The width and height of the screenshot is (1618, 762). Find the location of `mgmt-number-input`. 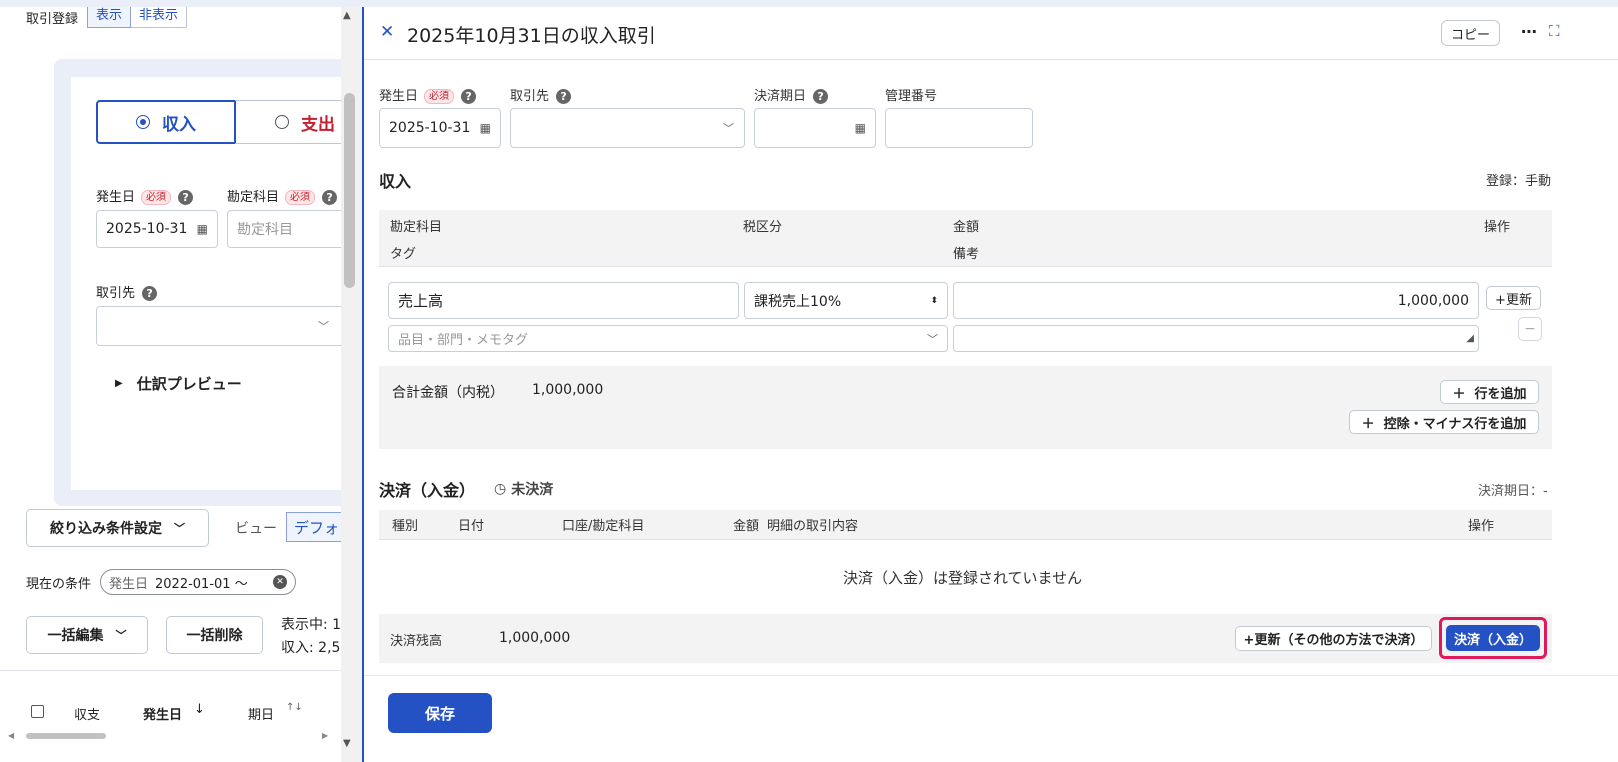

mgmt-number-input is located at coordinates (959, 128).